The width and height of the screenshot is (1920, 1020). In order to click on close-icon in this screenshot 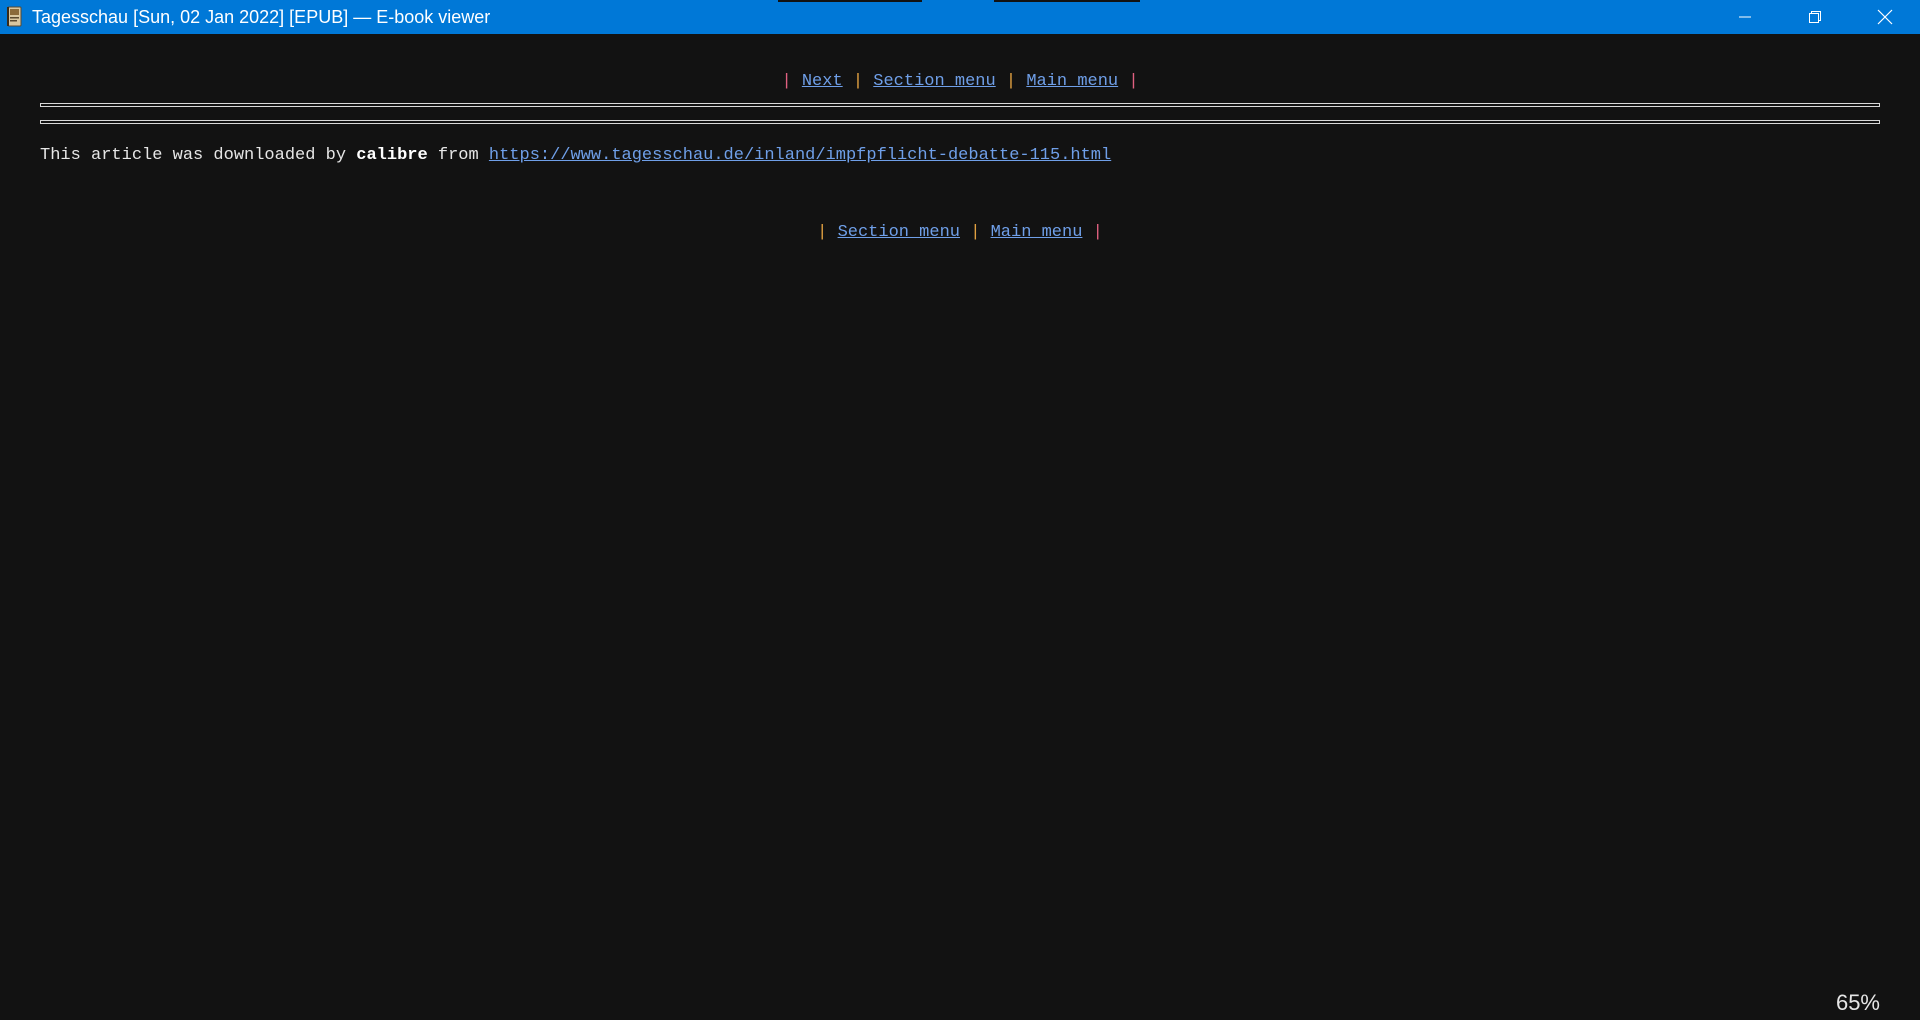, I will do `click(1885, 17)`.